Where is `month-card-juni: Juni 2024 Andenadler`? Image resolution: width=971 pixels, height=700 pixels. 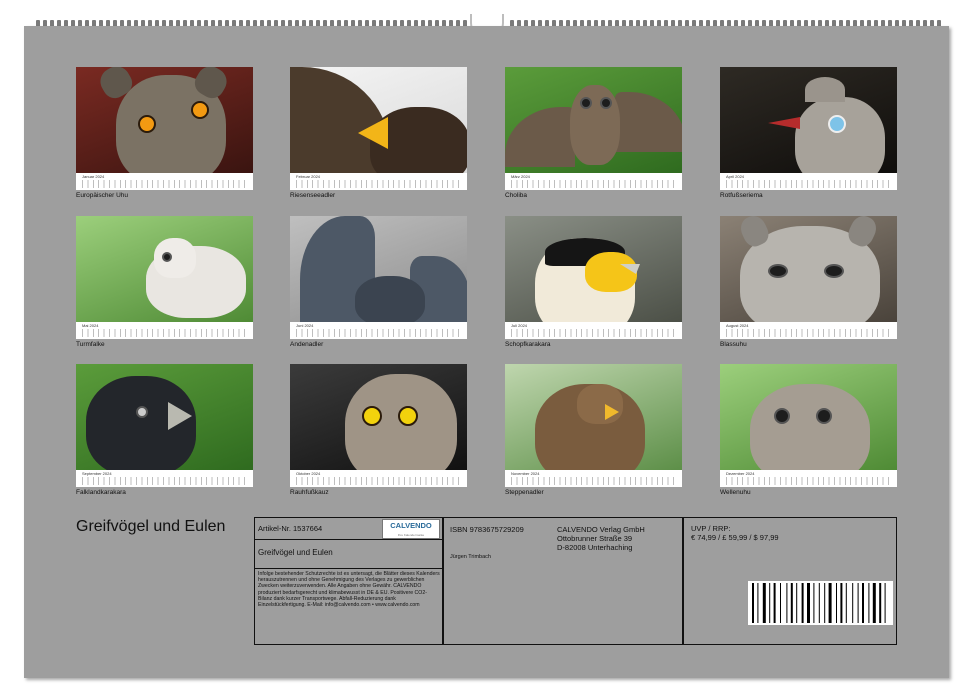 month-card-juni: Juni 2024 Andenadler is located at coordinates (378, 282).